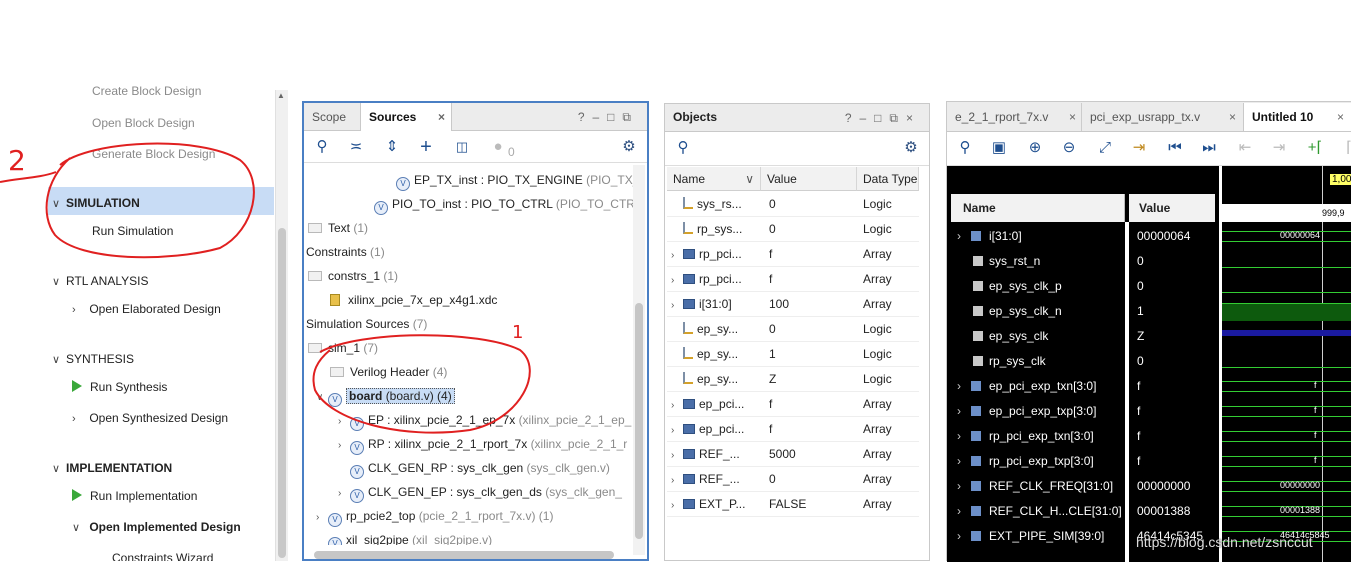  Describe the element at coordinates (150, 200) in the screenshot. I see `circle-annotation-simulation` at that location.